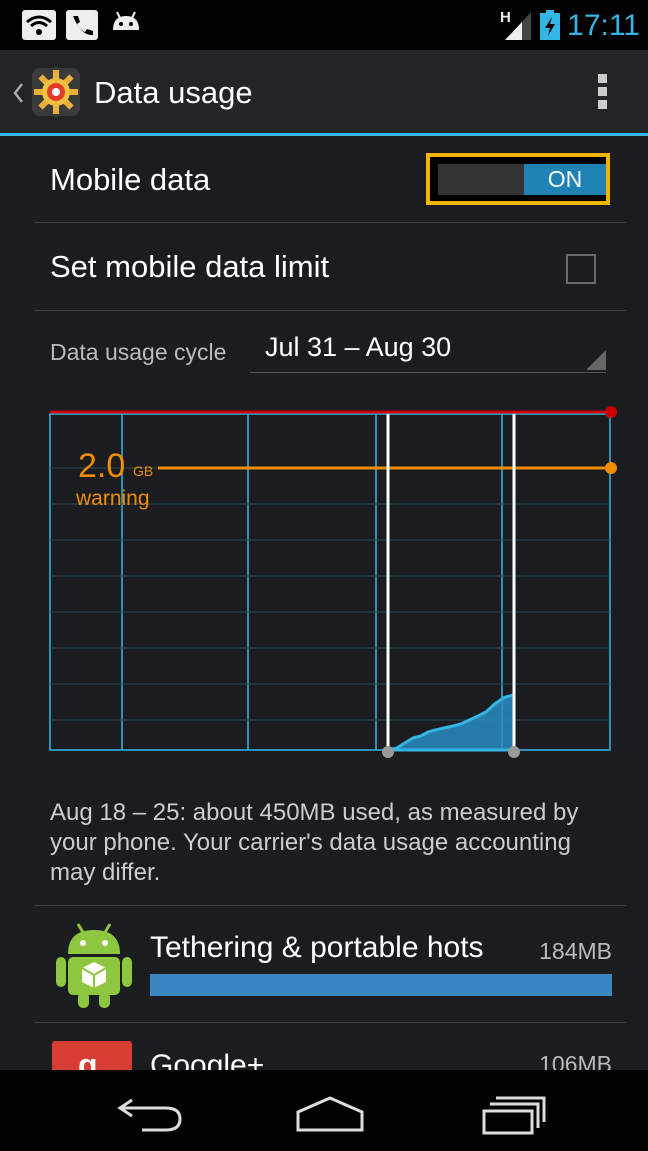 The height and width of the screenshot is (1151, 648). I want to click on app-row-google-plus: g Google+ 106MB, so click(330, 1046).